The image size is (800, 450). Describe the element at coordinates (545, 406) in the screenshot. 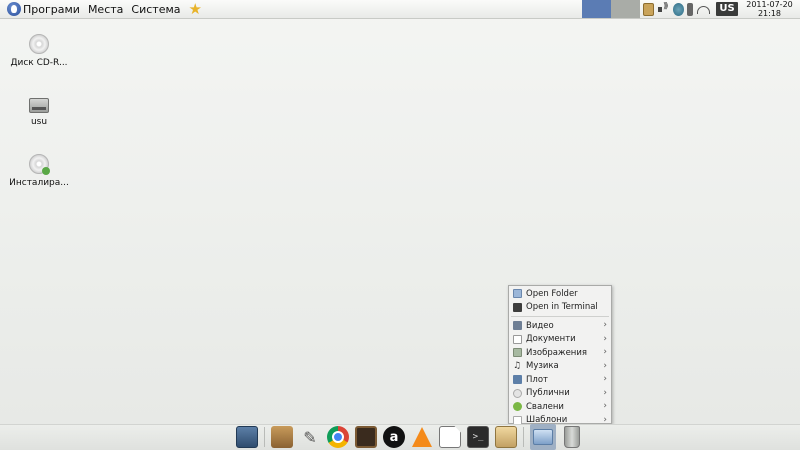

I see `menu-item-label: Свалени` at that location.